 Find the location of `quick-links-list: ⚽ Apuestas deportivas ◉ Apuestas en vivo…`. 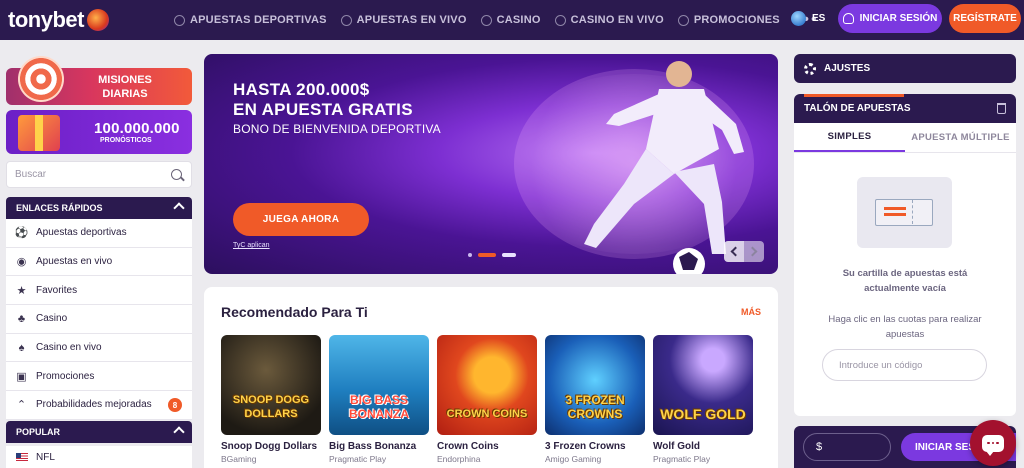

quick-links-list: ⚽ Apuestas deportivas ◉ Apuestas en vivo… is located at coordinates (99, 319).